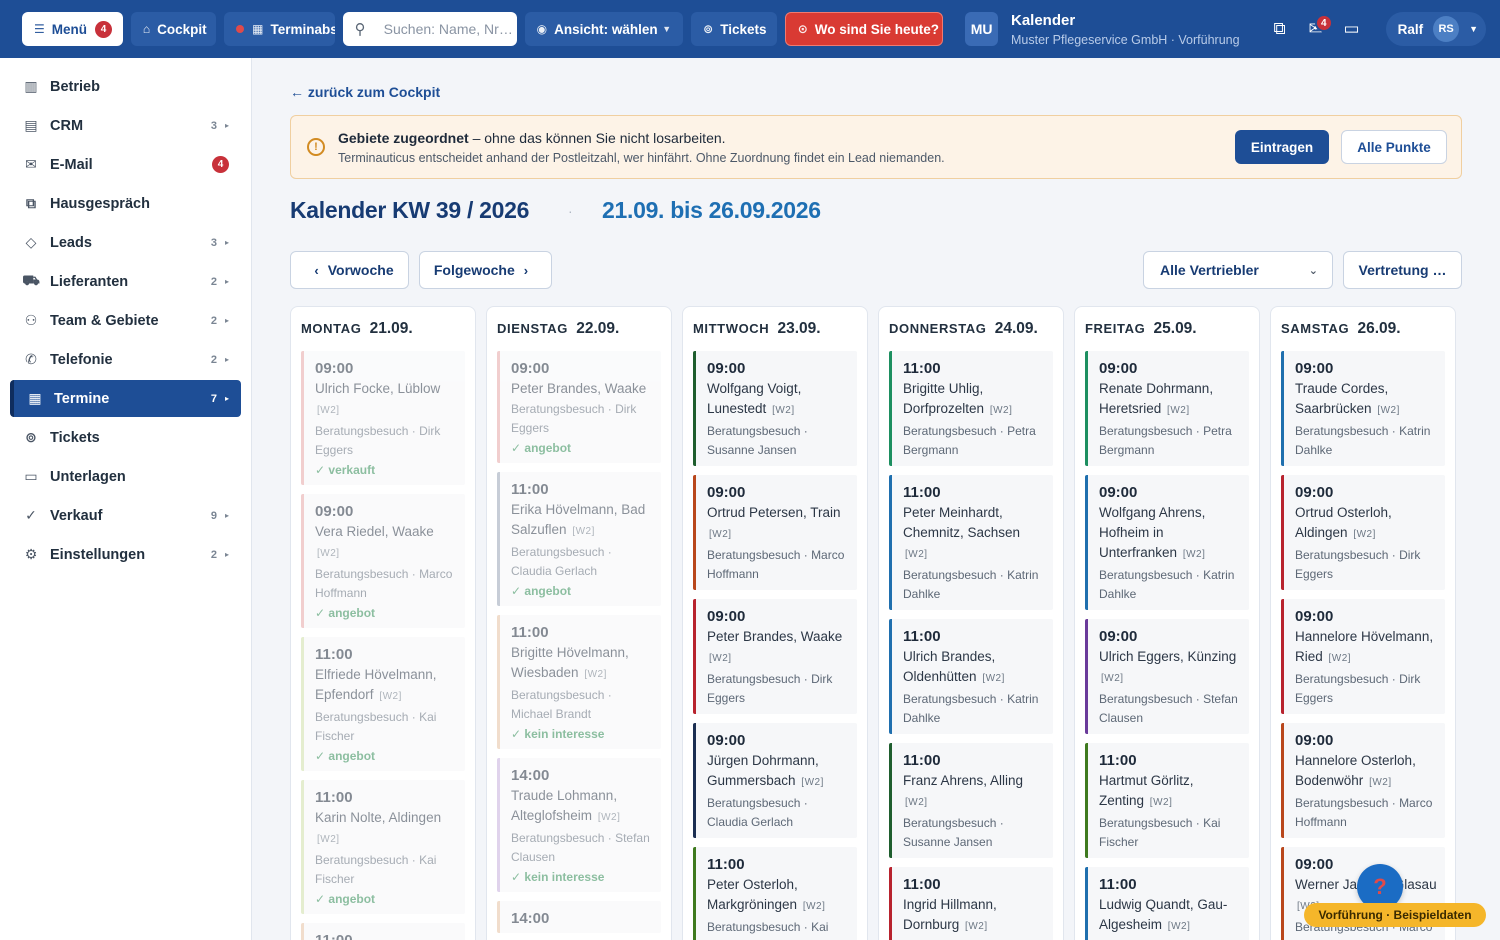  Describe the element at coordinates (213, 125) in the screenshot. I see `sidebar-item-count: 3` at that location.